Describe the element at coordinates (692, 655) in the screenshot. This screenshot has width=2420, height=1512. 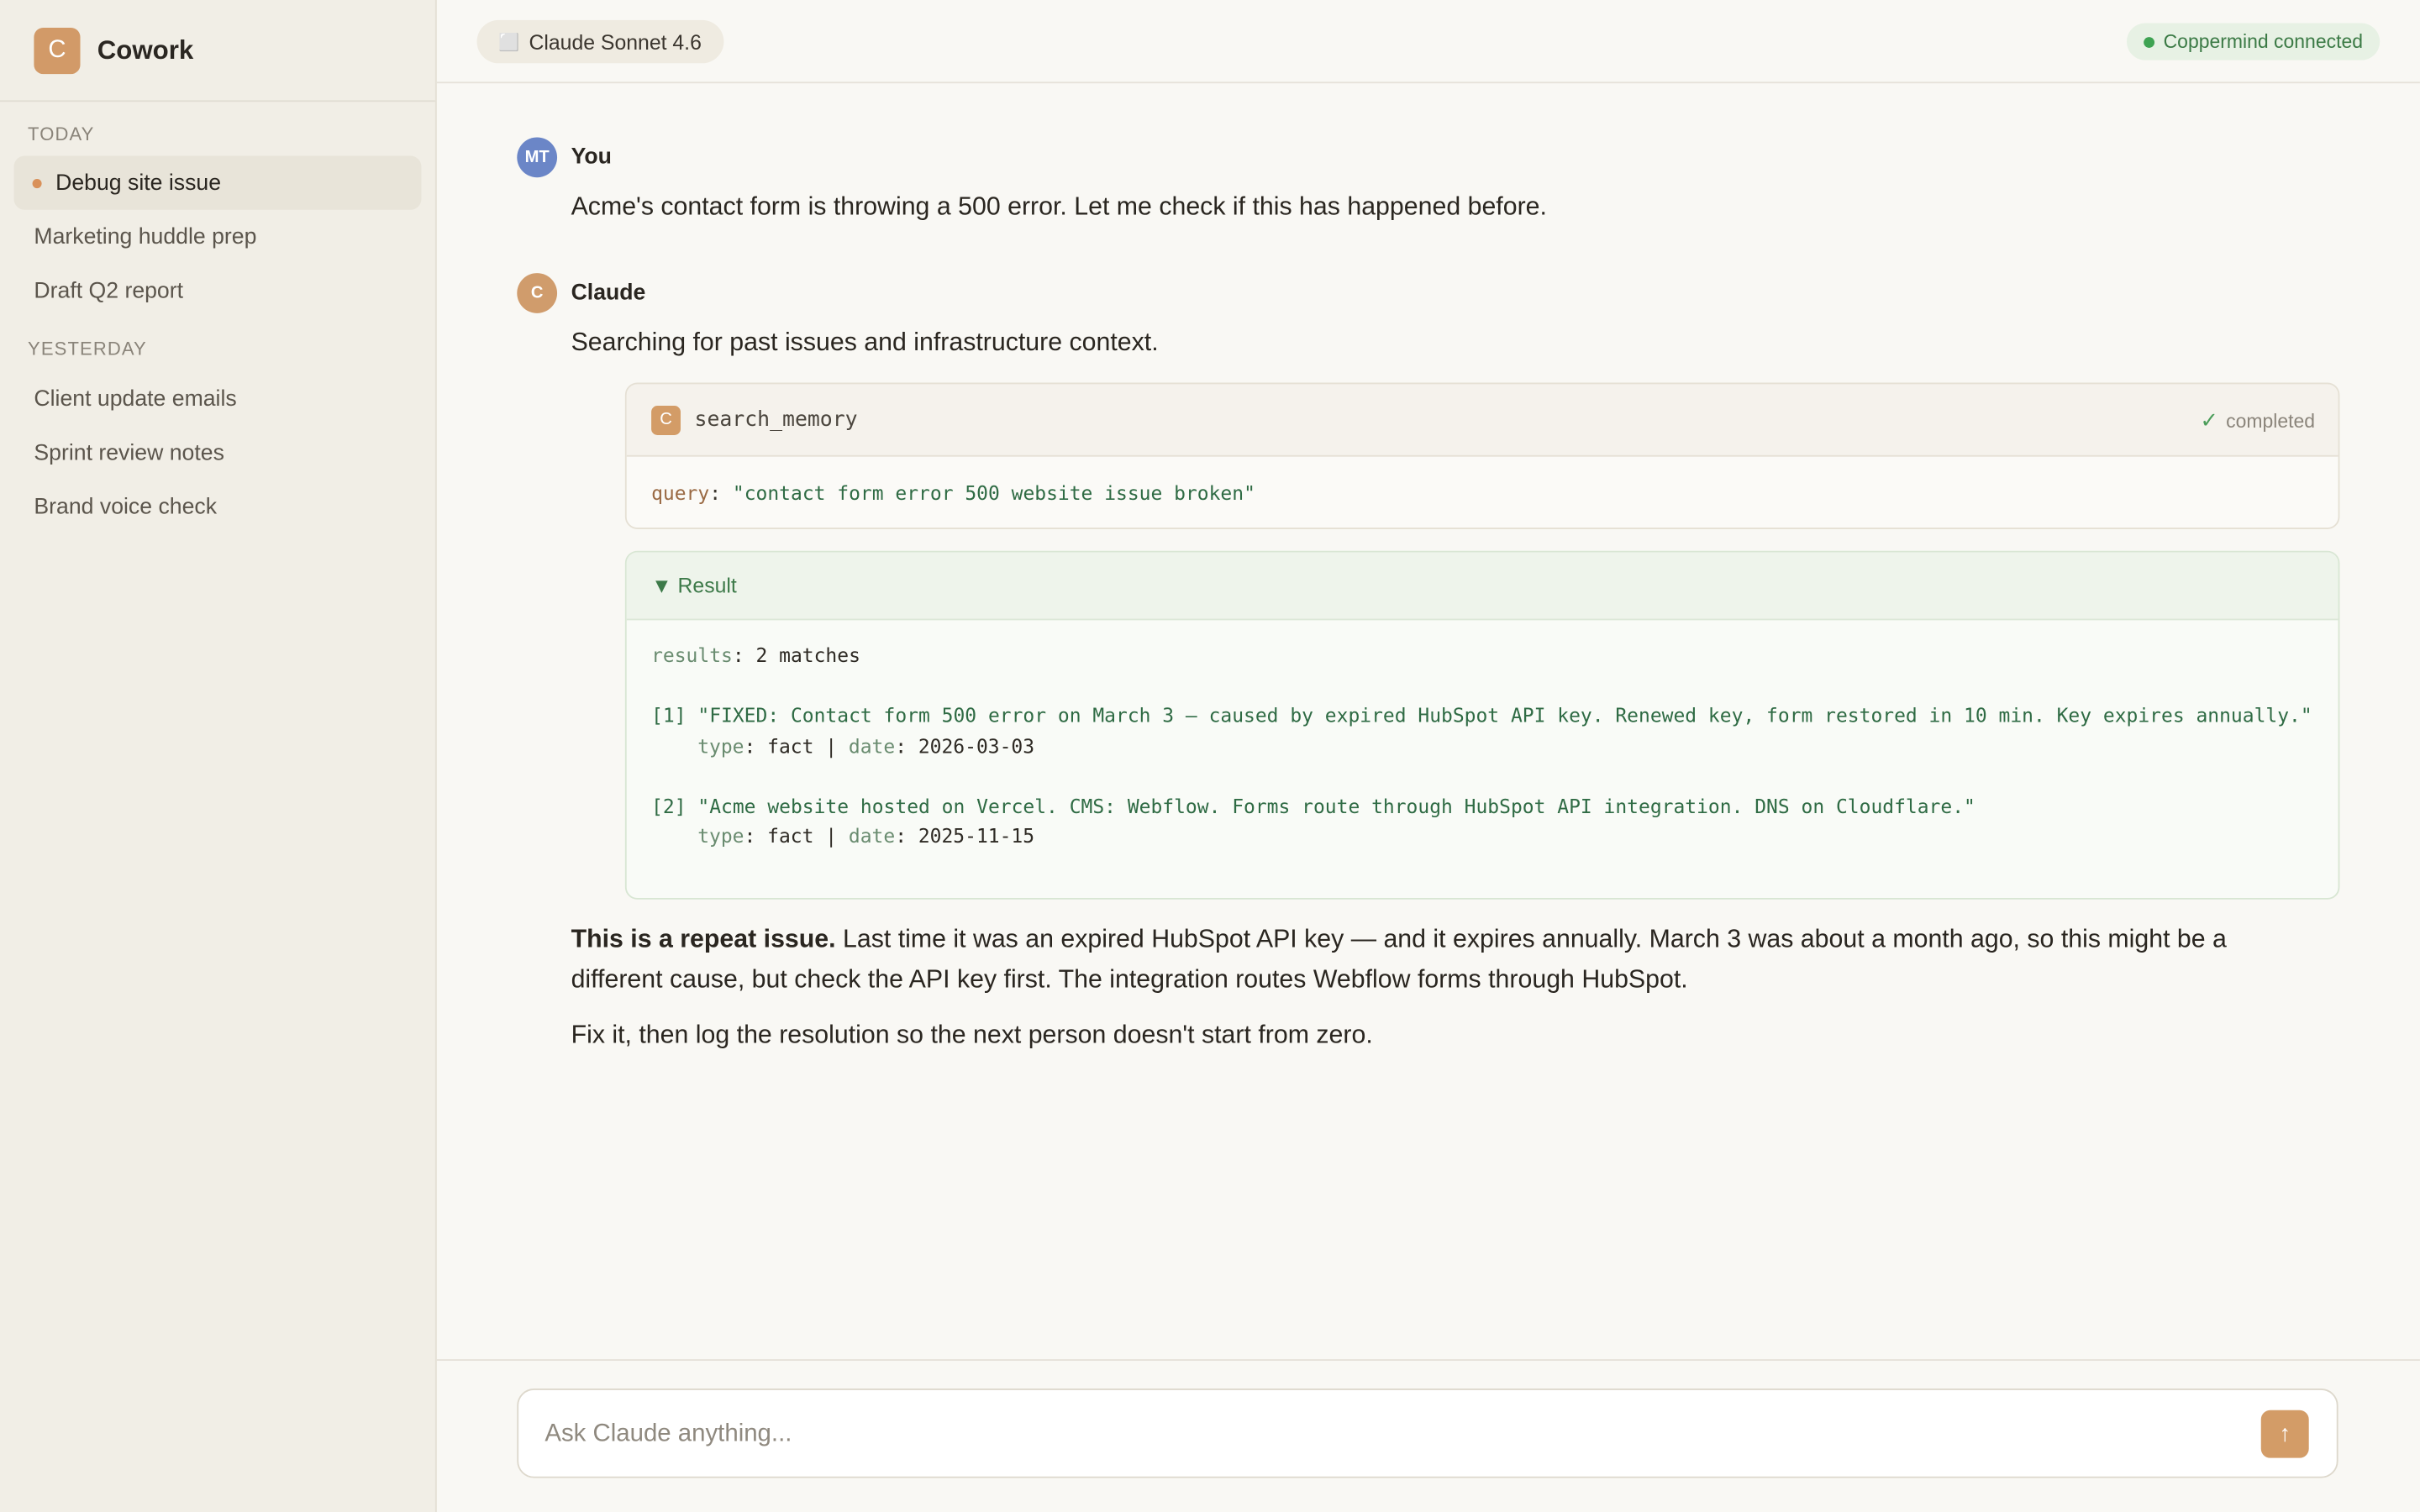
I see `result-summary-key: results` at that location.